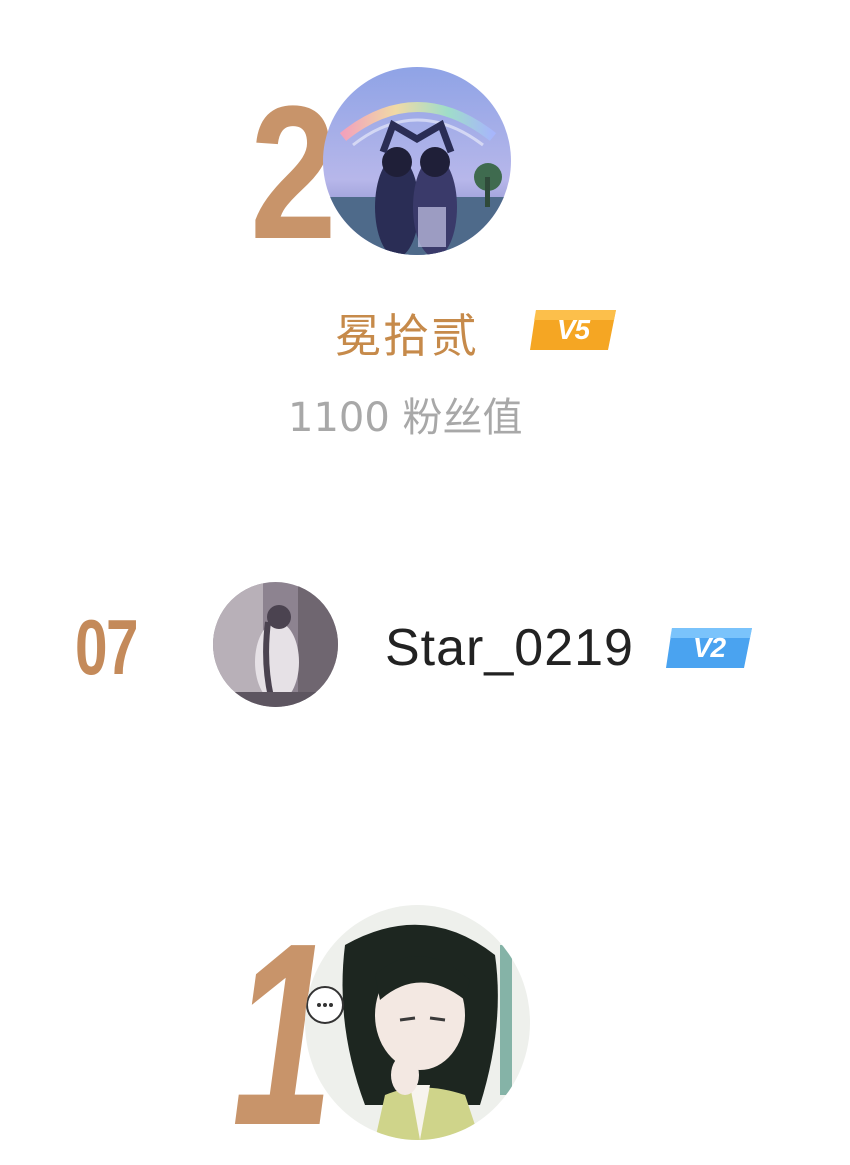  I want to click on user-name-rank-07: Star_0219, so click(509, 648).